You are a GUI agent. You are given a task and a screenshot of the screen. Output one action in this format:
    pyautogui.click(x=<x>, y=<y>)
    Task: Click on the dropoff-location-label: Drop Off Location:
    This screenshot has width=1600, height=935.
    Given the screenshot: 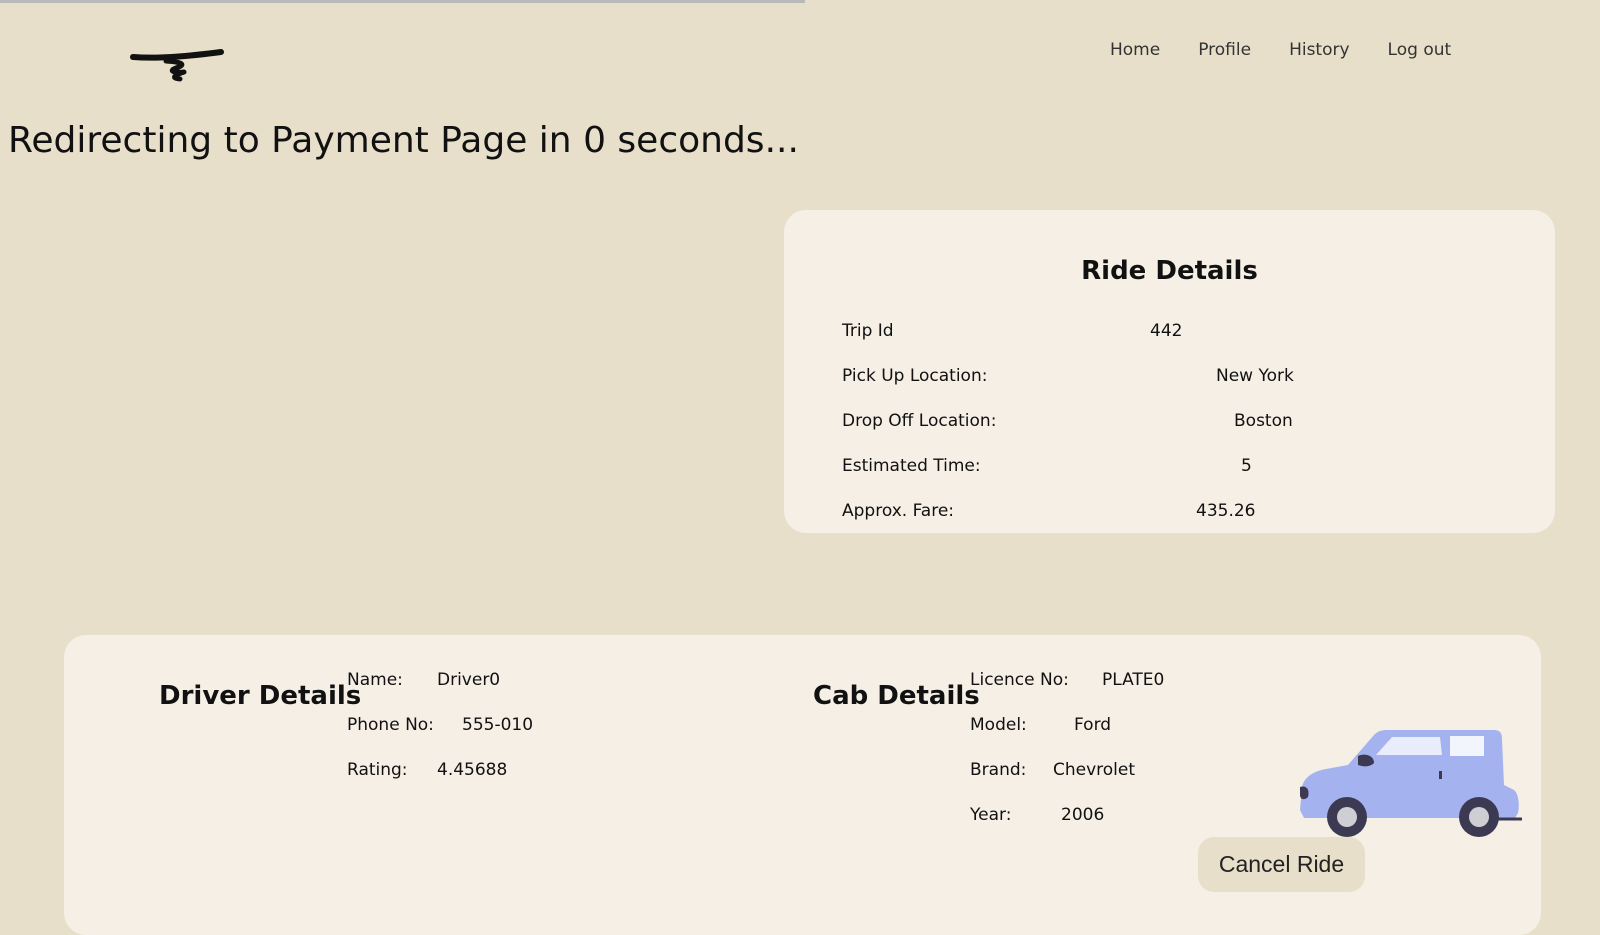 What is the action you would take?
    pyautogui.click(x=919, y=421)
    